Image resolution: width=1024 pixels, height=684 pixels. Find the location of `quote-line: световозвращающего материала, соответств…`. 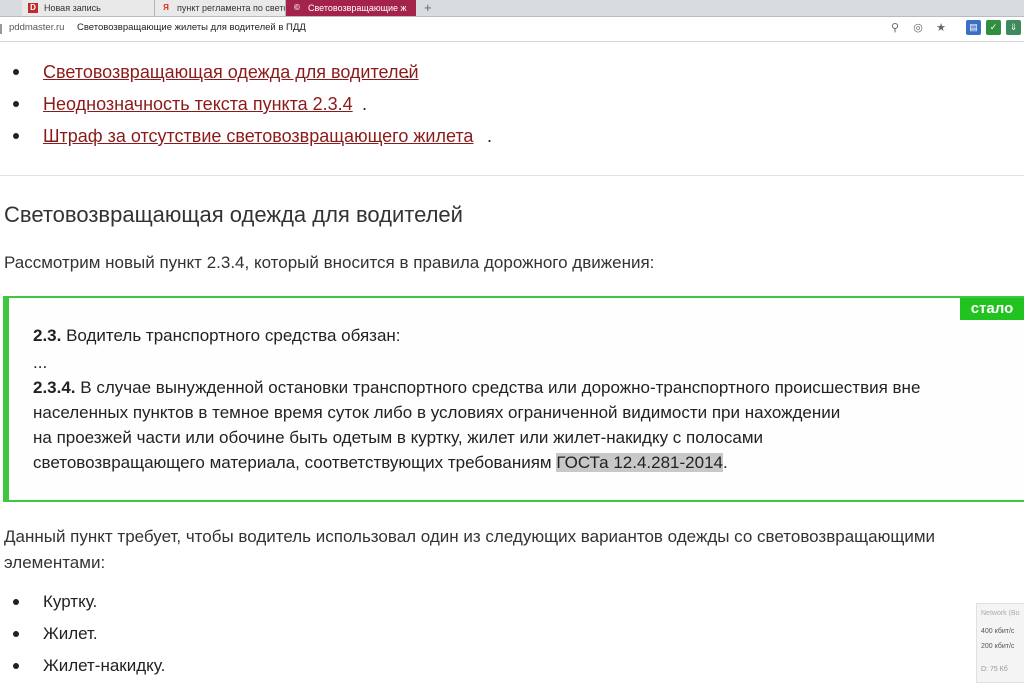

quote-line: световозвращающего материала, соответств… is located at coordinates (380, 462).